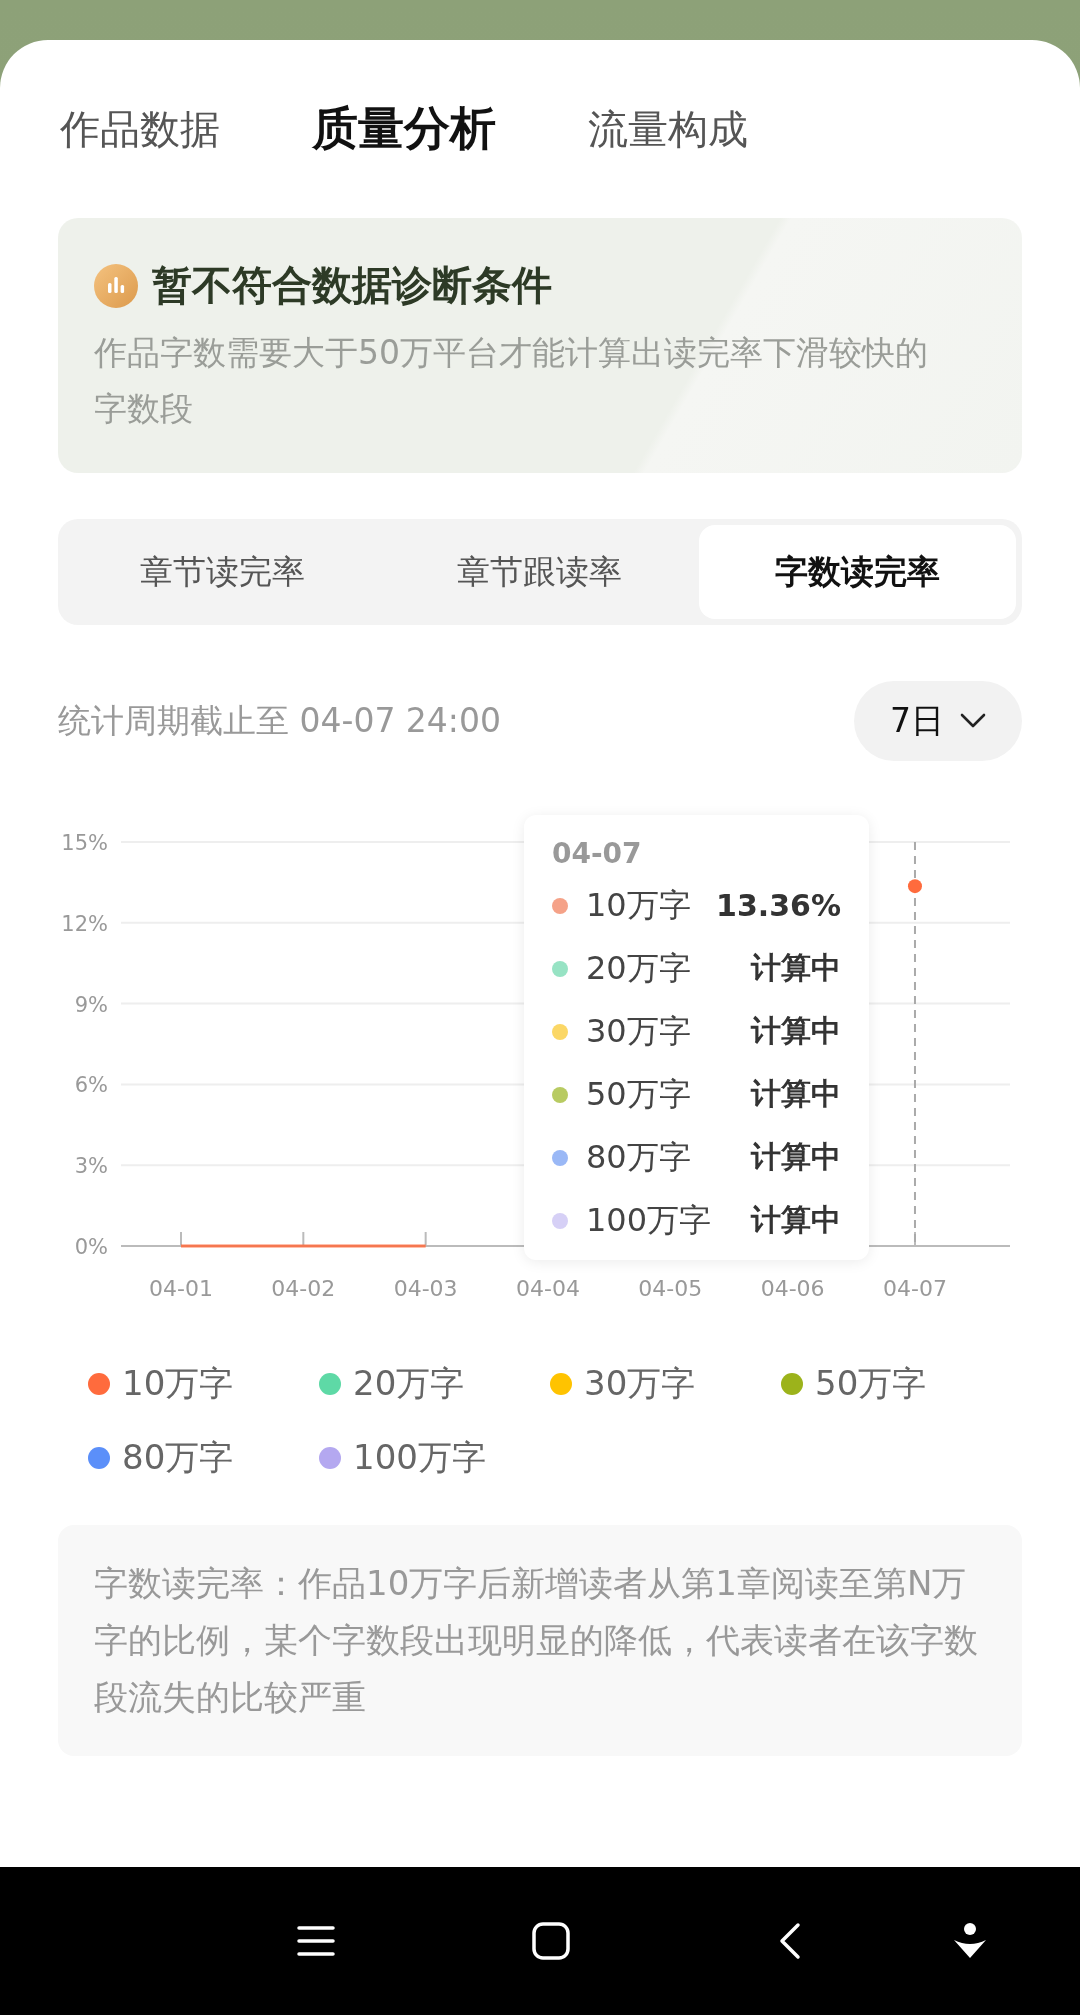 This screenshot has height=2015, width=1080. I want to click on x-axis-label: 04-05, so click(670, 1288).